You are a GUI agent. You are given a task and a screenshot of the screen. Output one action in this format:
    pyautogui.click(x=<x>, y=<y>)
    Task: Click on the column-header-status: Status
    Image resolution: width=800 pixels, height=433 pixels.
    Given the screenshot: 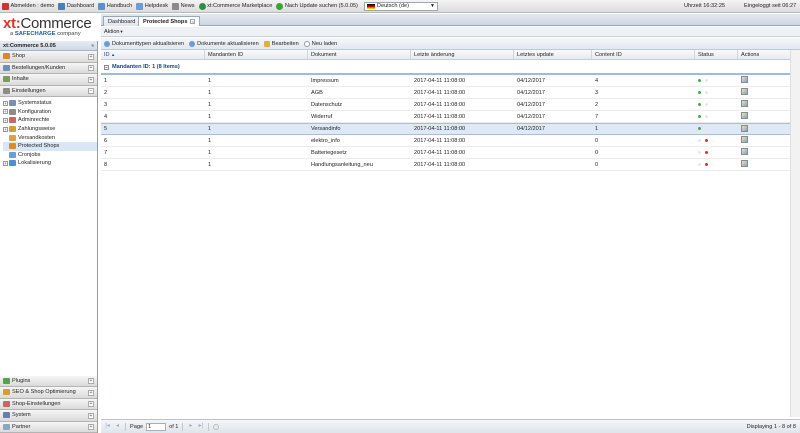 What is the action you would take?
    pyautogui.click(x=716, y=54)
    